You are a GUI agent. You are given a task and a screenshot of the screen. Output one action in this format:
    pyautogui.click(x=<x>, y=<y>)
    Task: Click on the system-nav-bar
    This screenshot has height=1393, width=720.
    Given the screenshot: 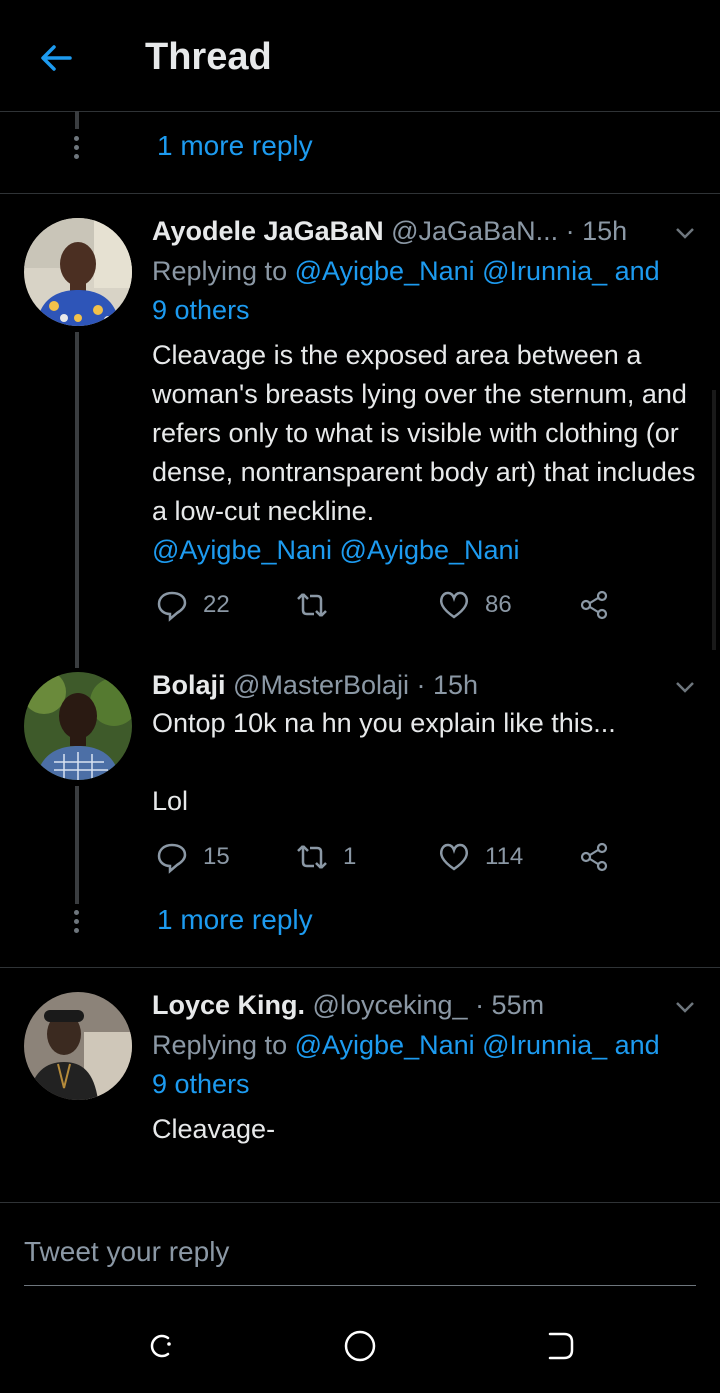 What is the action you would take?
    pyautogui.click(x=360, y=1346)
    